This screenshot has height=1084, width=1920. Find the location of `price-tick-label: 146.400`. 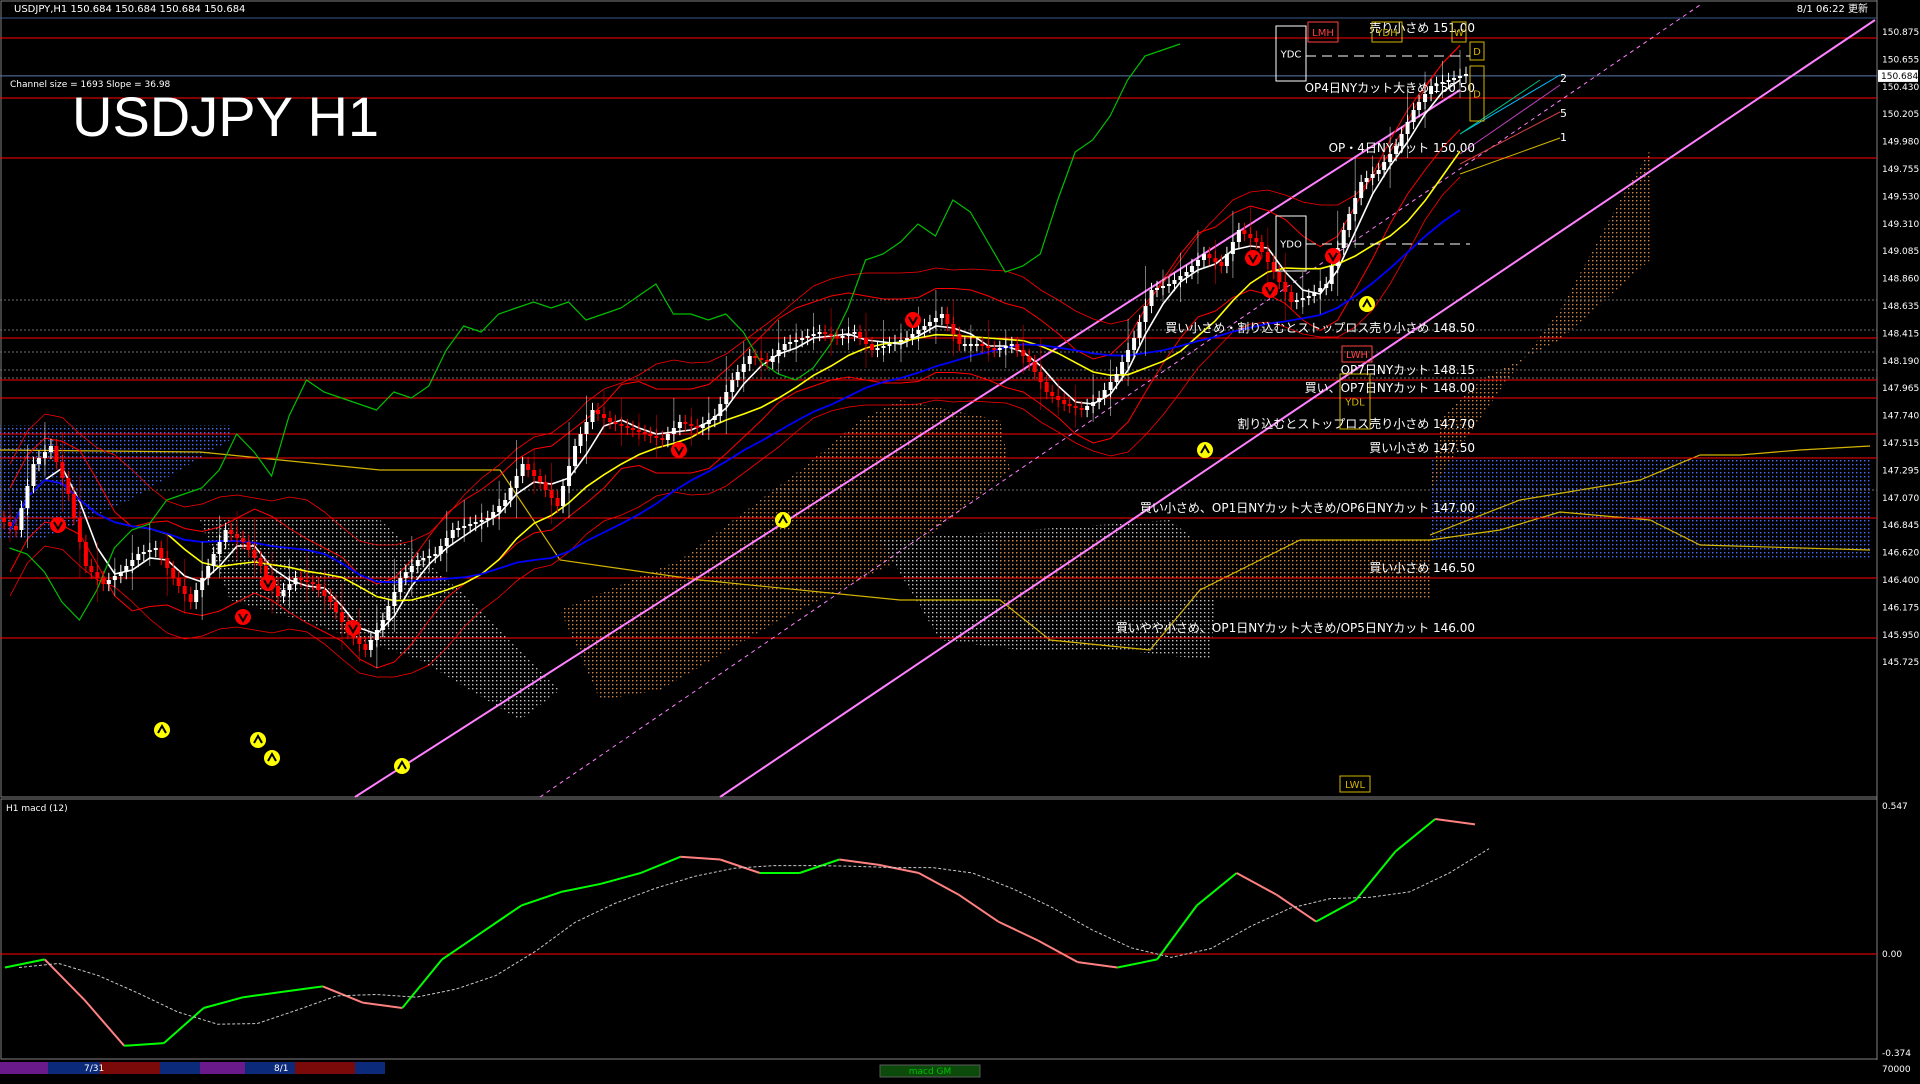

price-tick-label: 146.400 is located at coordinates (1900, 581).